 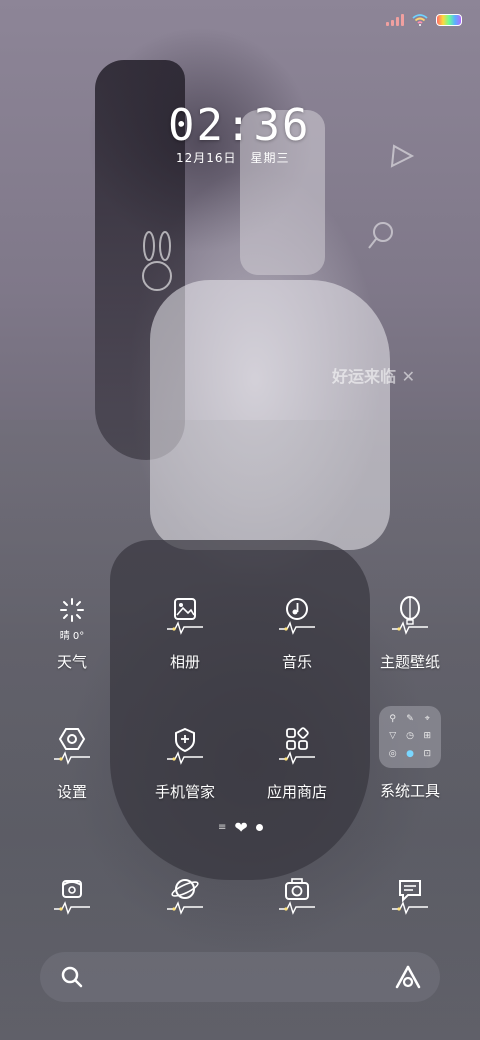 I want to click on app-label: 手机管家, so click(x=184, y=792).